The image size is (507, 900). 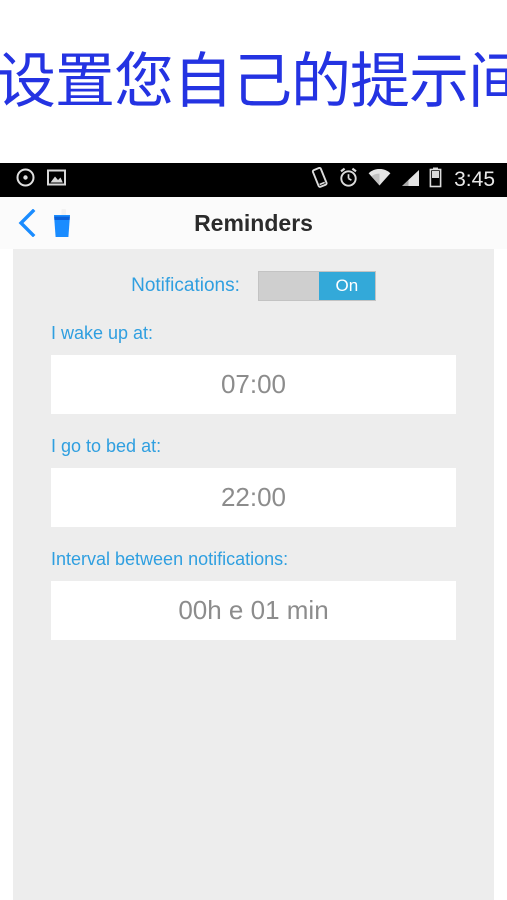 I want to click on page-title: Reminders, so click(x=253, y=222).